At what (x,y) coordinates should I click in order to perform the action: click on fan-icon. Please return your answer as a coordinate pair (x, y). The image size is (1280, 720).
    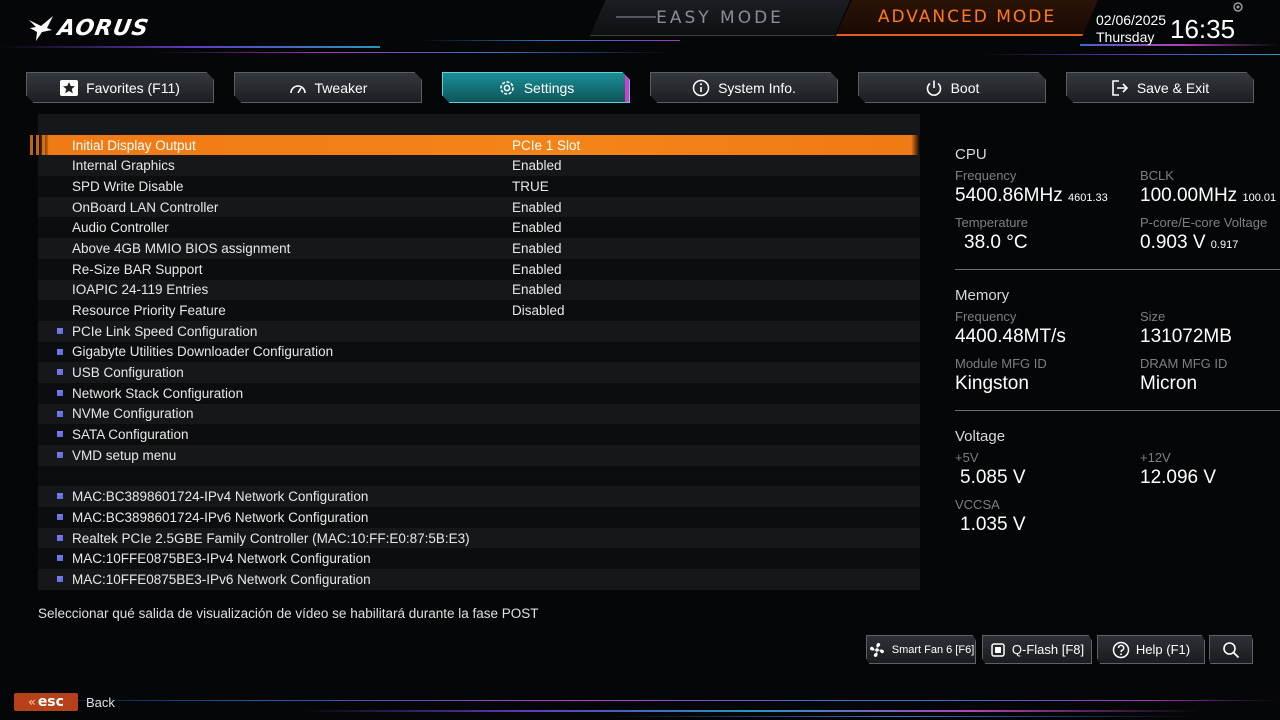
    Looking at the image, I should click on (876, 649).